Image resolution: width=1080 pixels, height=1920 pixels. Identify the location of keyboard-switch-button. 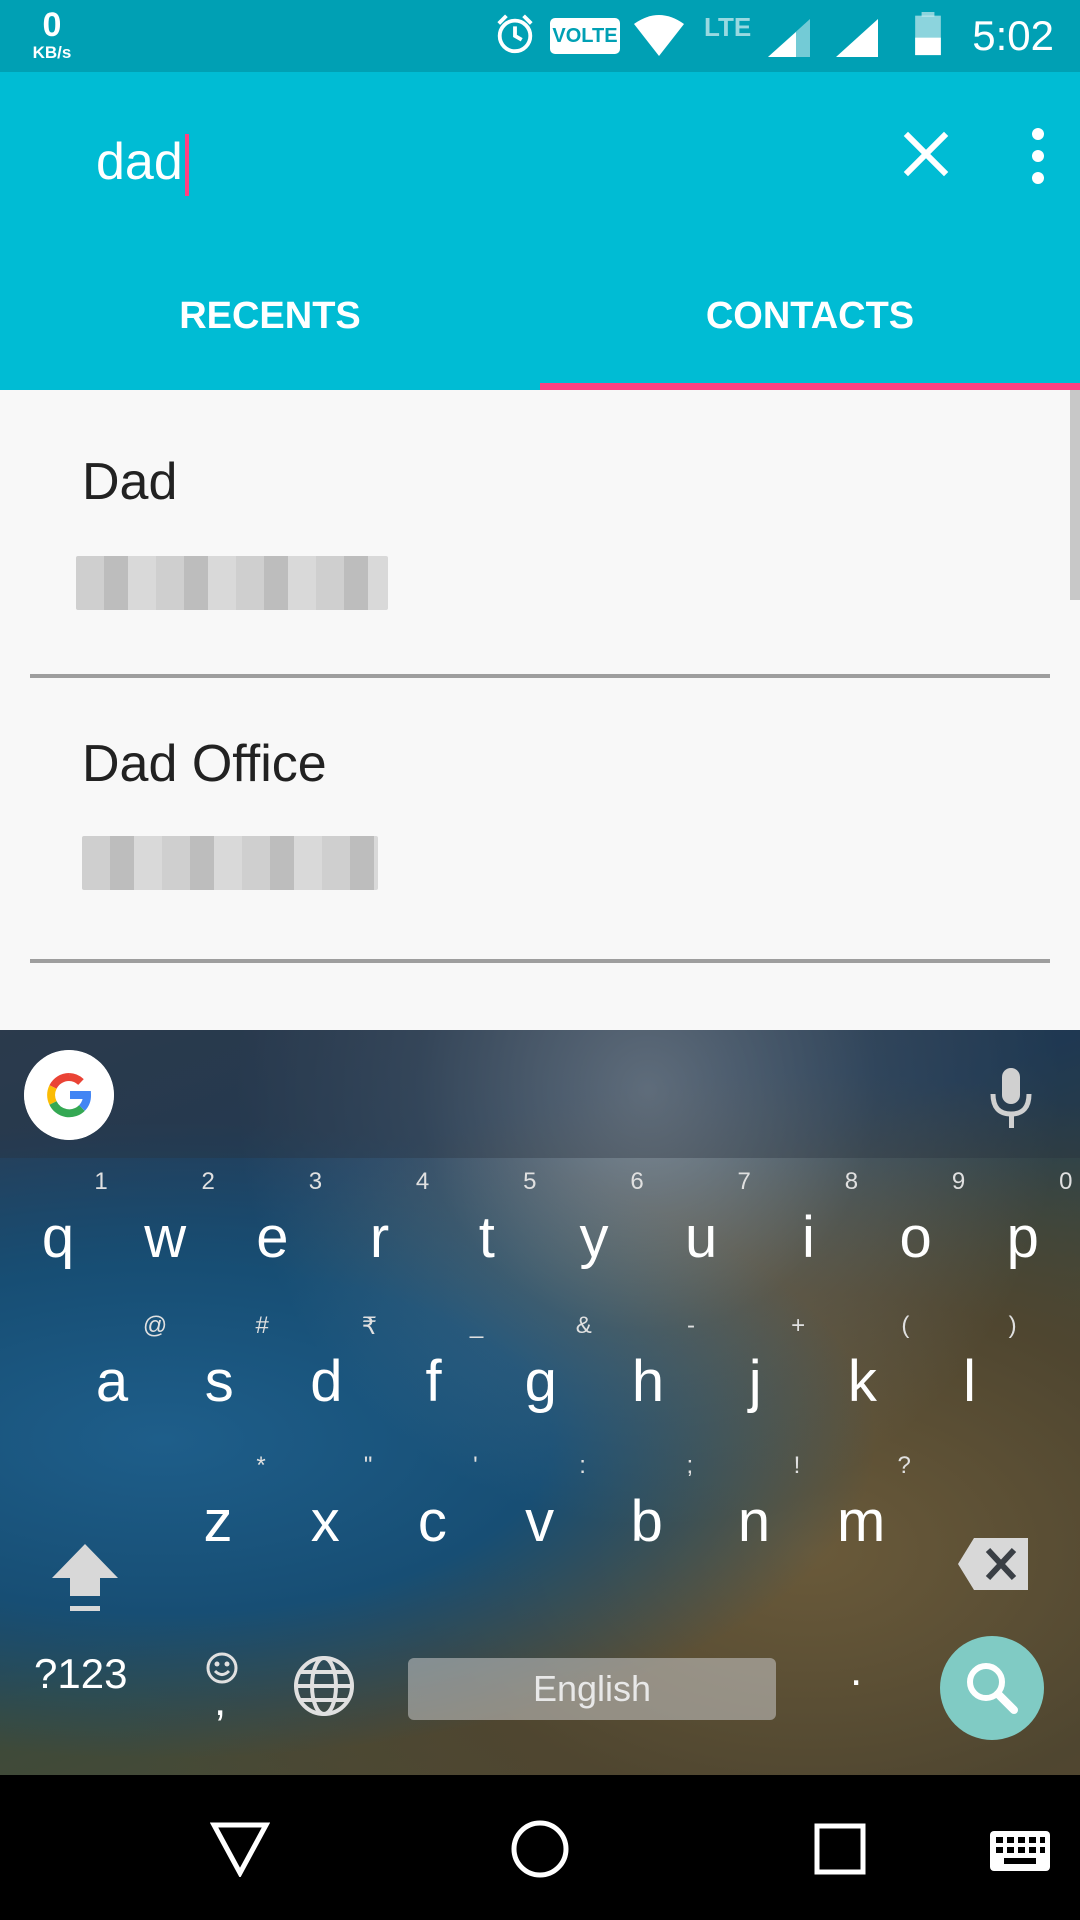
(1020, 1851).